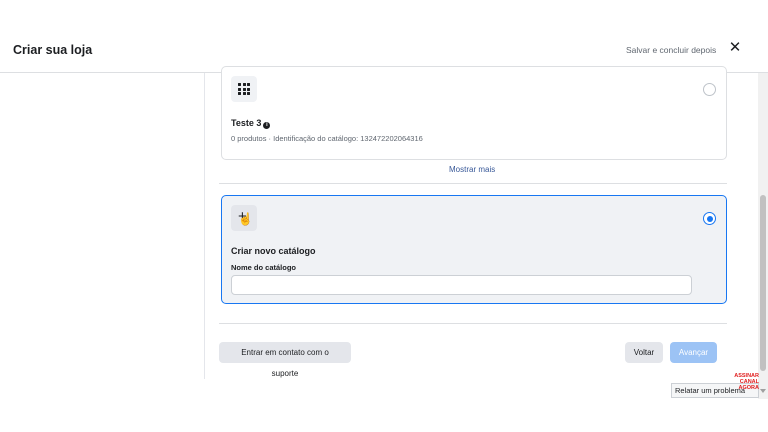  I want to click on save-and-finish-later-link: Salvar e concluir depois, so click(671, 50).